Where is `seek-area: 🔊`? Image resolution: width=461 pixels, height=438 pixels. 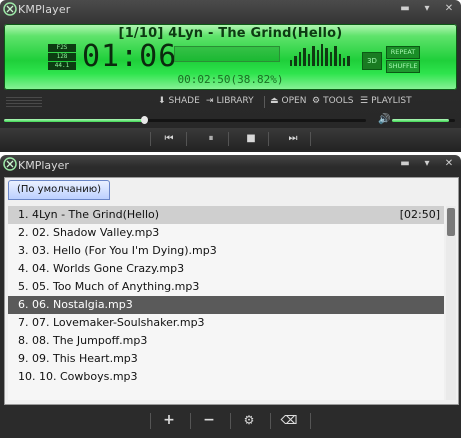
seek-area: 🔊 is located at coordinates (230, 120).